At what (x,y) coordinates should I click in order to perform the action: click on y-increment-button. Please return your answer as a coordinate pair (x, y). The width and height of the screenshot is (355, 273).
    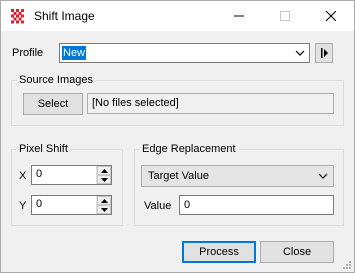
    Looking at the image, I should click on (104, 200).